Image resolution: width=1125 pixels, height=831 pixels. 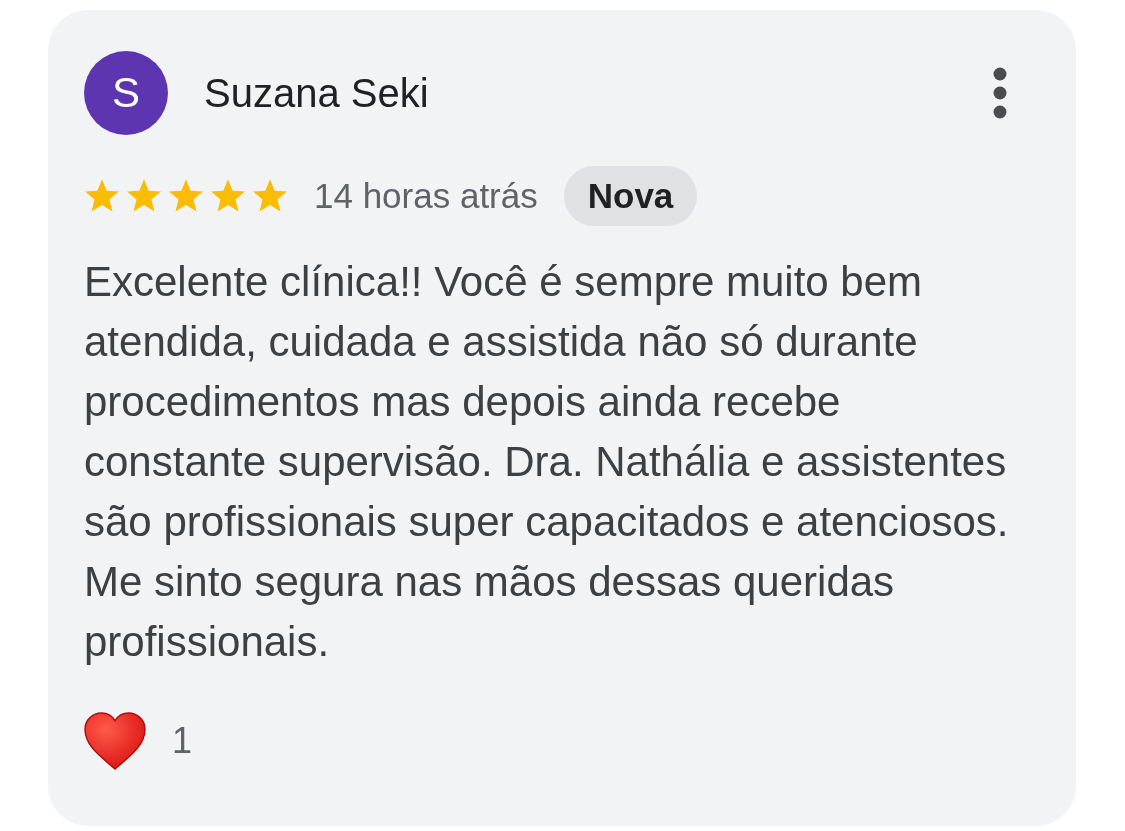 What do you see at coordinates (630, 196) in the screenshot?
I see `new-badge: Nova` at bounding box center [630, 196].